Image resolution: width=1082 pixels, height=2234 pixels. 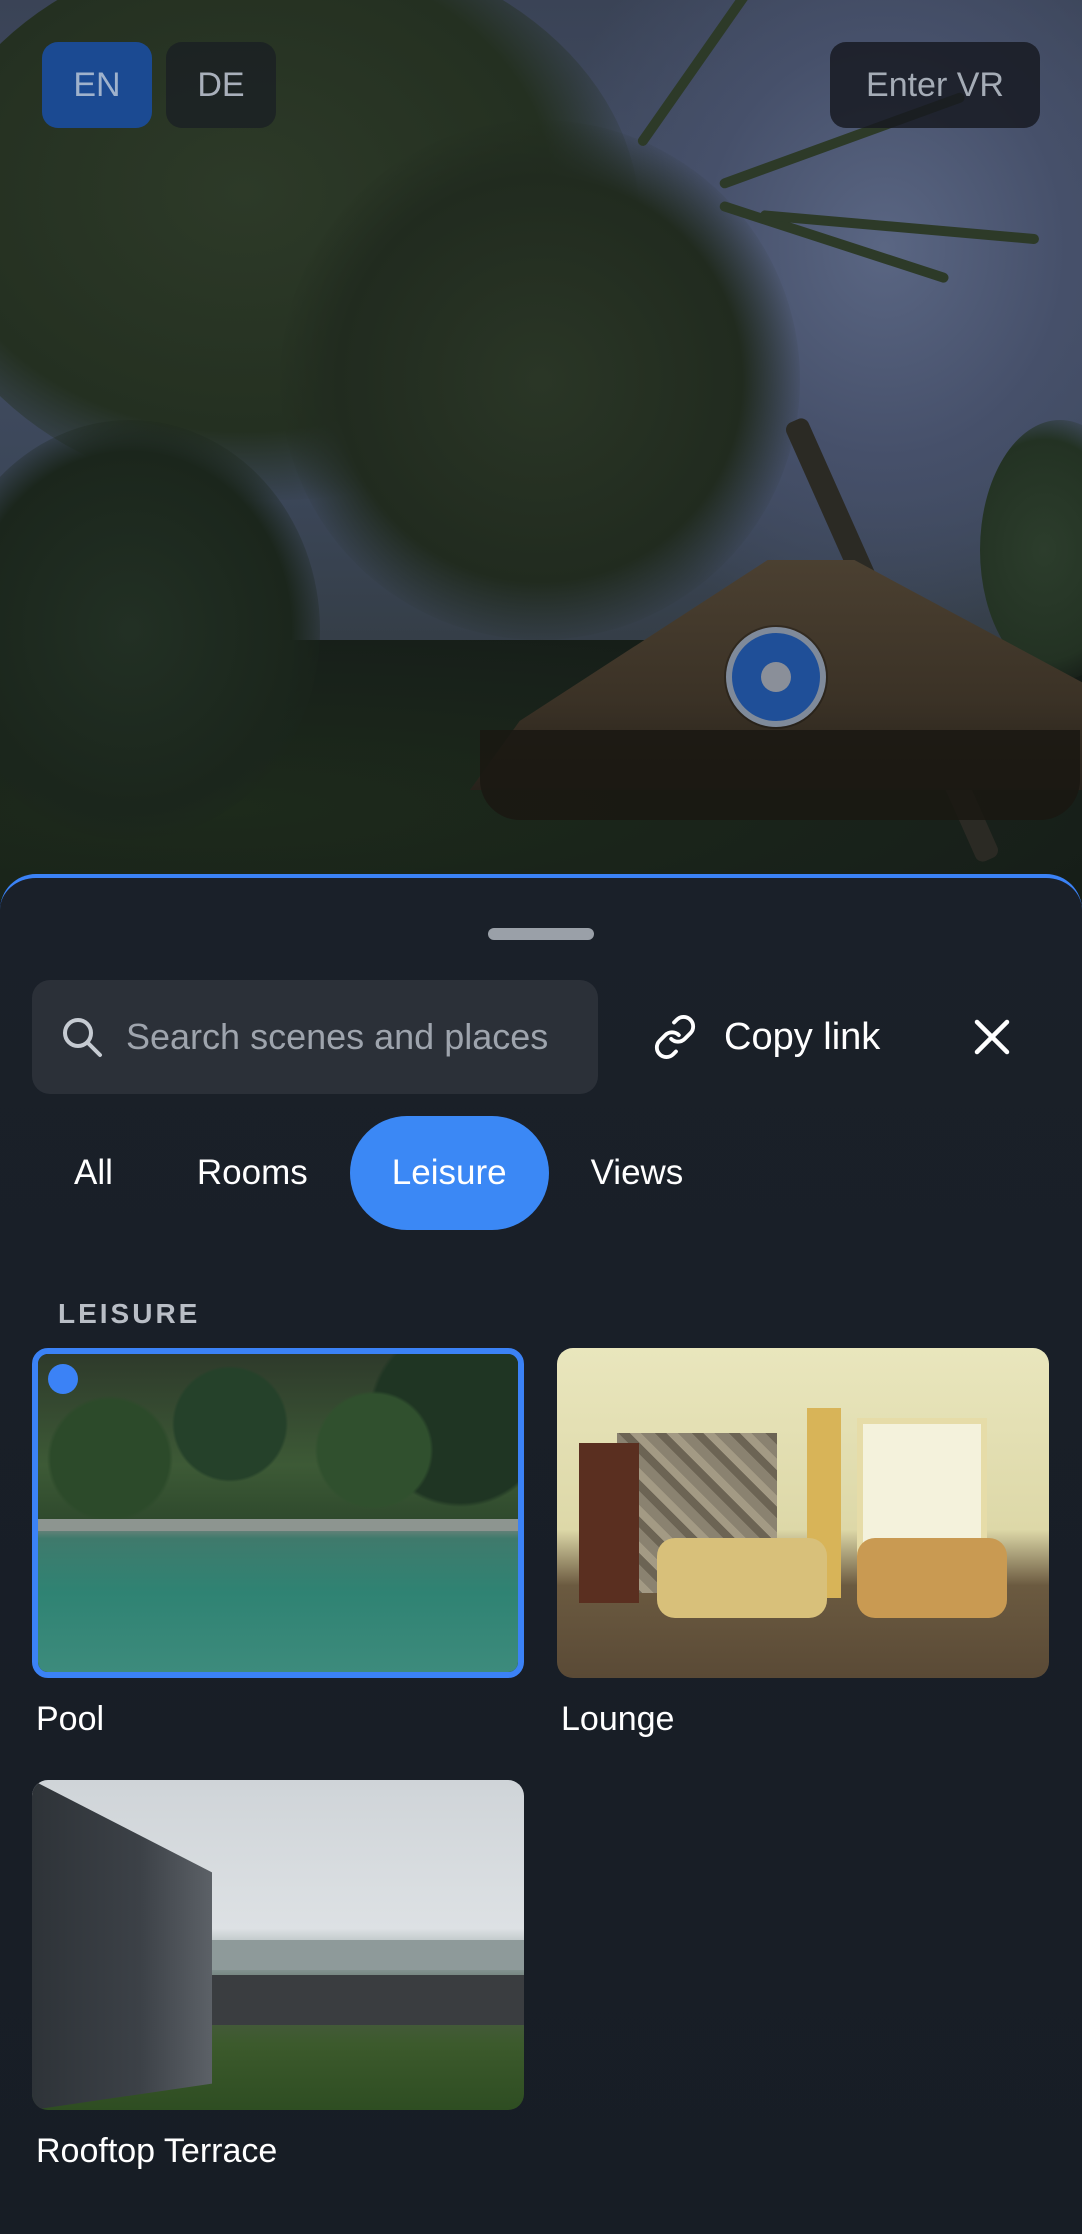 I want to click on scene-title: Lounge, so click(x=618, y=1719).